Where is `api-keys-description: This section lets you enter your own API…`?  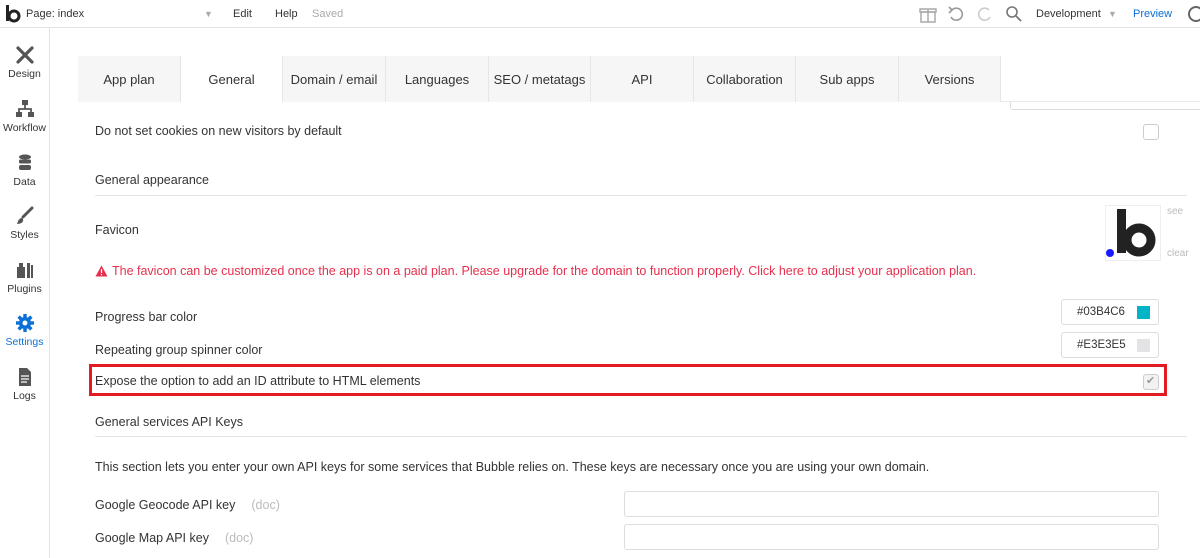 api-keys-description: This section lets you enter your own API… is located at coordinates (512, 467).